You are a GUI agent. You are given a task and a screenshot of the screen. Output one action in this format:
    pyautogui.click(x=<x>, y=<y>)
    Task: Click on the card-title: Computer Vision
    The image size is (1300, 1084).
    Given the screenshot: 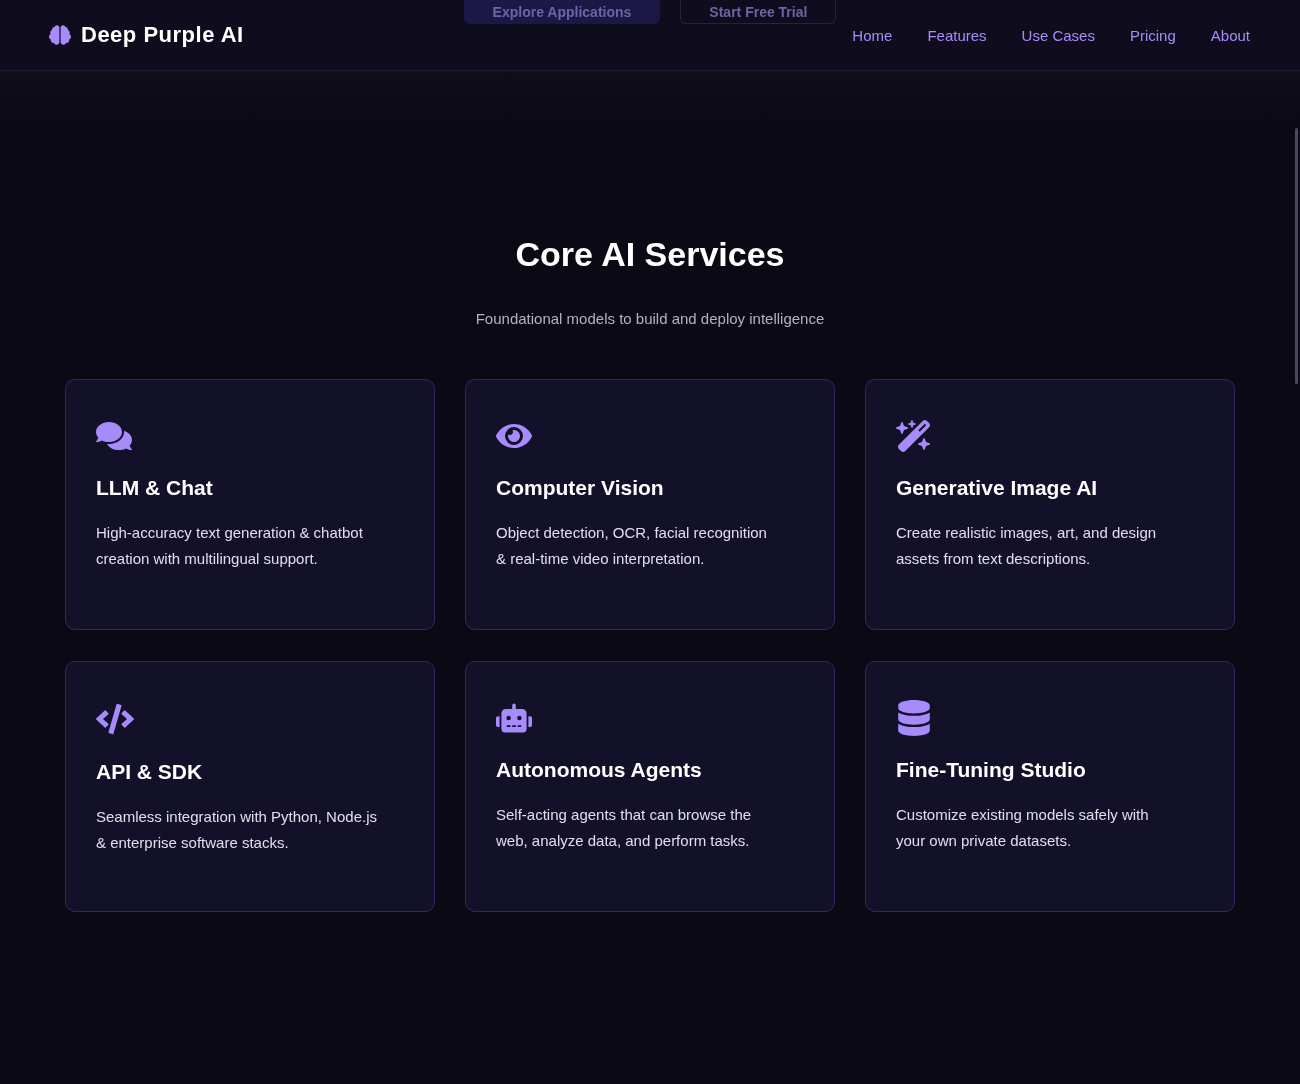 What is the action you would take?
    pyautogui.click(x=580, y=488)
    